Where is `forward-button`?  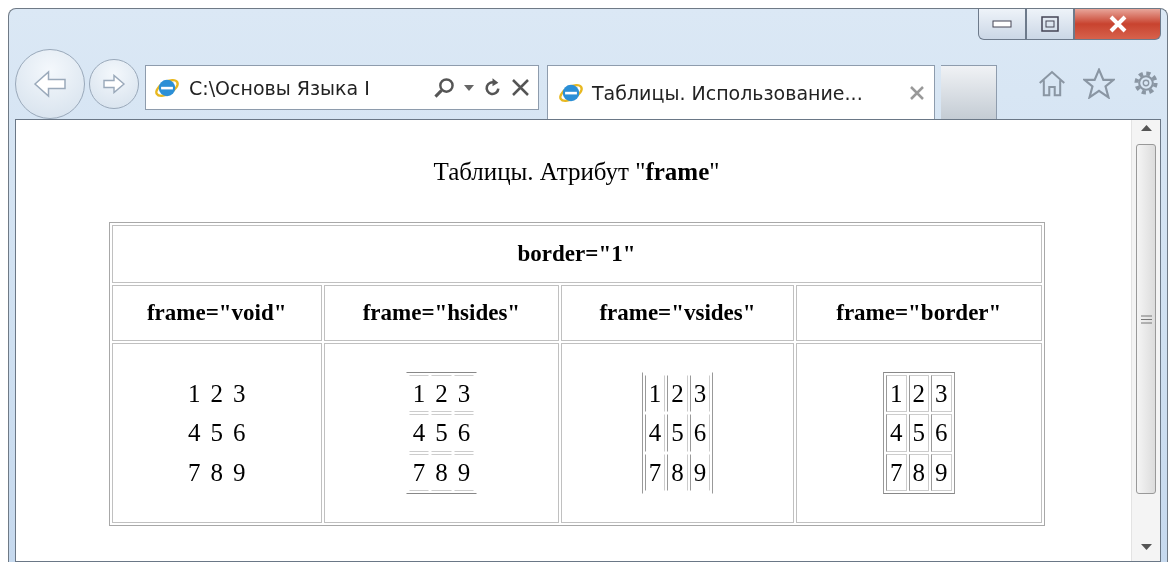 forward-button is located at coordinates (114, 84).